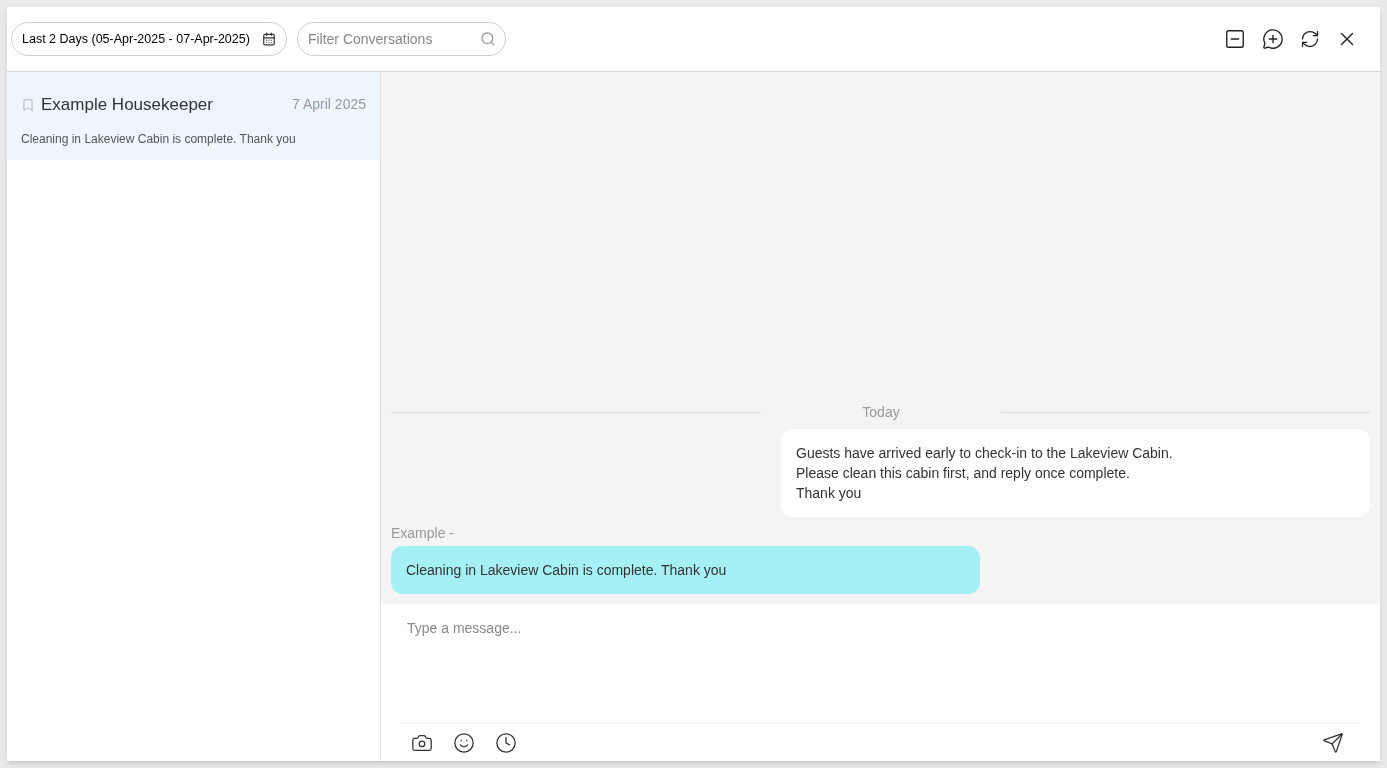 This screenshot has height=768, width=1387. I want to click on day-divider: Today, so click(881, 412).